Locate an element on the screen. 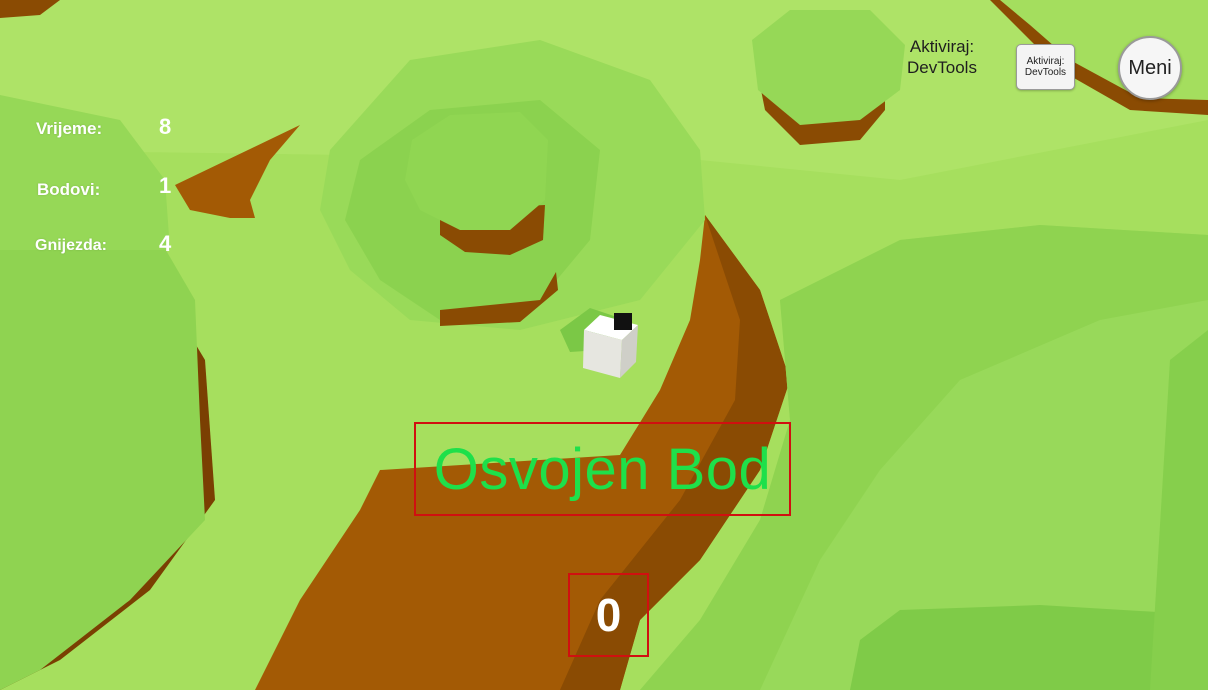 The image size is (1208, 690). point-scored-banner: Osvojen Bod is located at coordinates (602, 469).